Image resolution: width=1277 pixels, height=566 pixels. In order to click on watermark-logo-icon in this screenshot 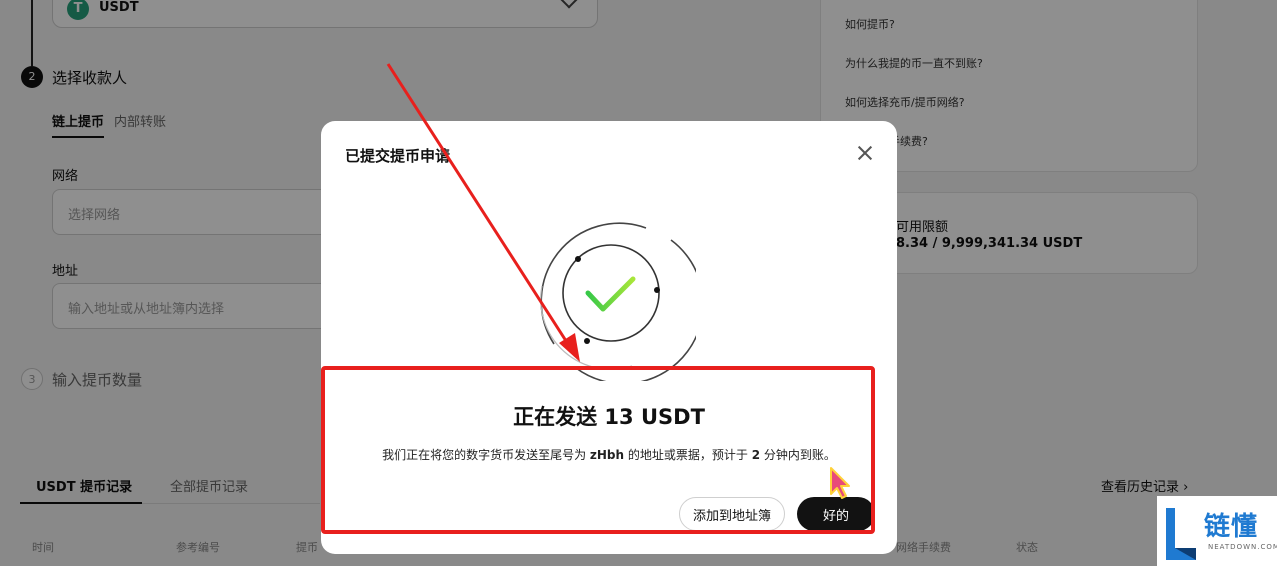, I will do `click(1181, 534)`.